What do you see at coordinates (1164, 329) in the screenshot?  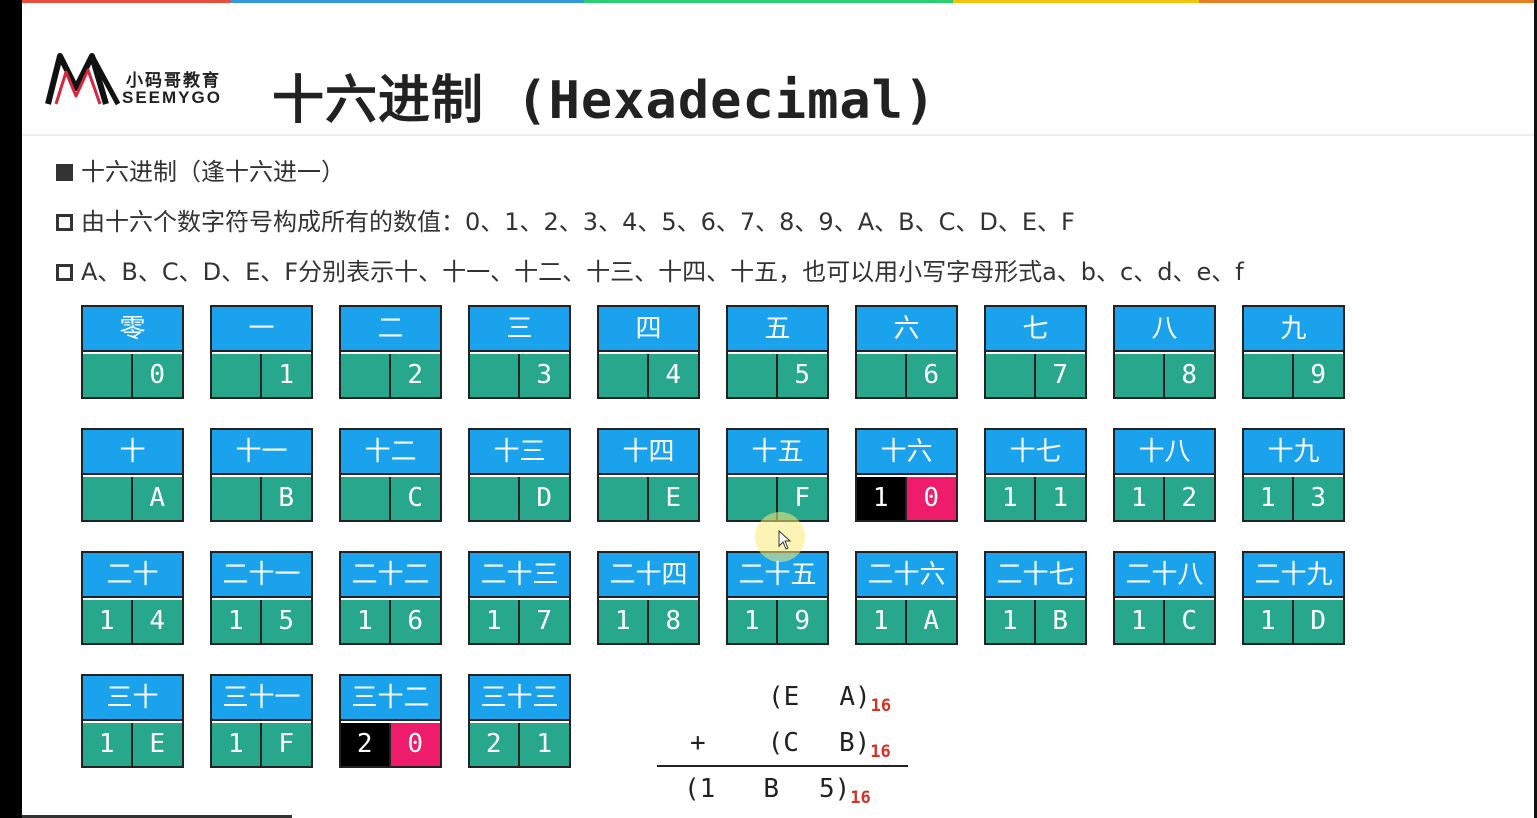 I see `chinese-numeral: 八` at bounding box center [1164, 329].